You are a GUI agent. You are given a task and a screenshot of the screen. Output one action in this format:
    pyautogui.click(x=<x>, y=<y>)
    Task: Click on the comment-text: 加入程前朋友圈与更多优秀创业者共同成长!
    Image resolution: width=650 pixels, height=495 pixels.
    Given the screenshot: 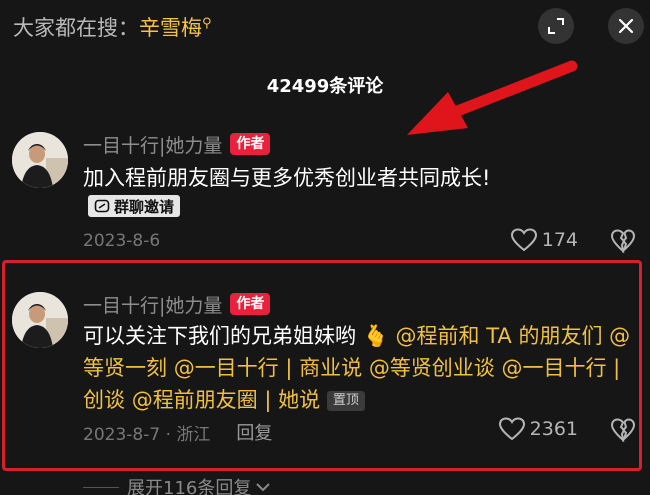 What is the action you would take?
    pyautogui.click(x=287, y=178)
    